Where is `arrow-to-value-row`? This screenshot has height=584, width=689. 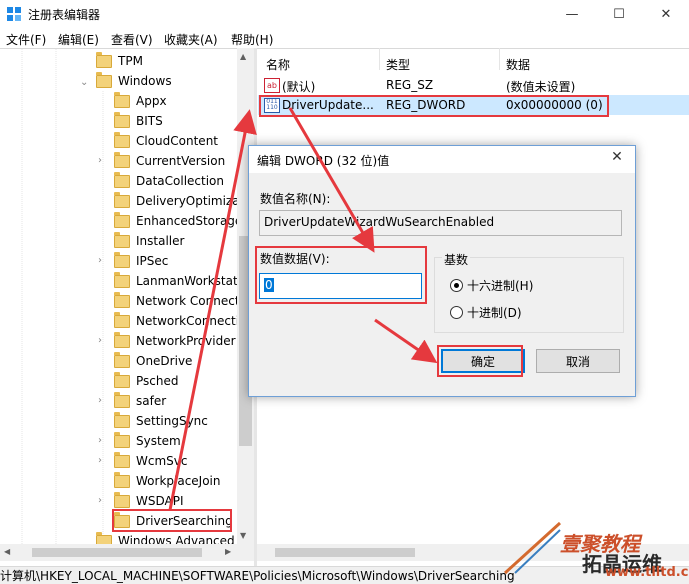 arrow-to-value-row is located at coordinates (212, 310).